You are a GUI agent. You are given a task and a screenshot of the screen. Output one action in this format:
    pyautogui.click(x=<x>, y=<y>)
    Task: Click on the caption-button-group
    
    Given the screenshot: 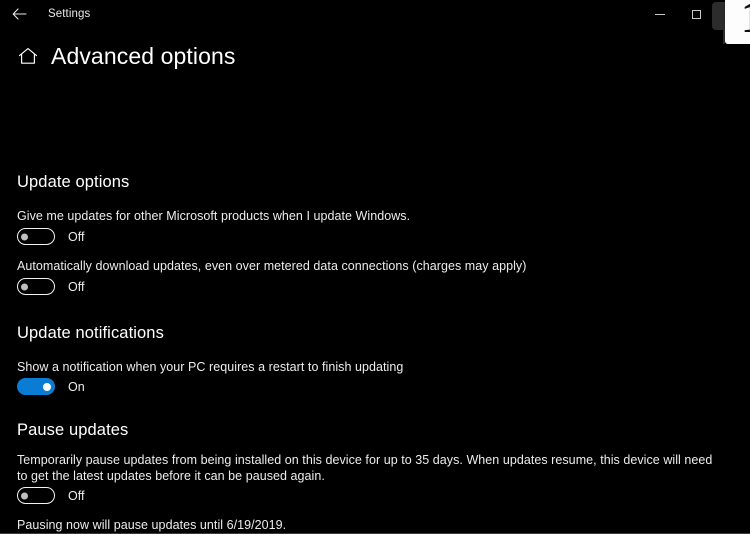 What is the action you would take?
    pyautogui.click(x=696, y=14)
    